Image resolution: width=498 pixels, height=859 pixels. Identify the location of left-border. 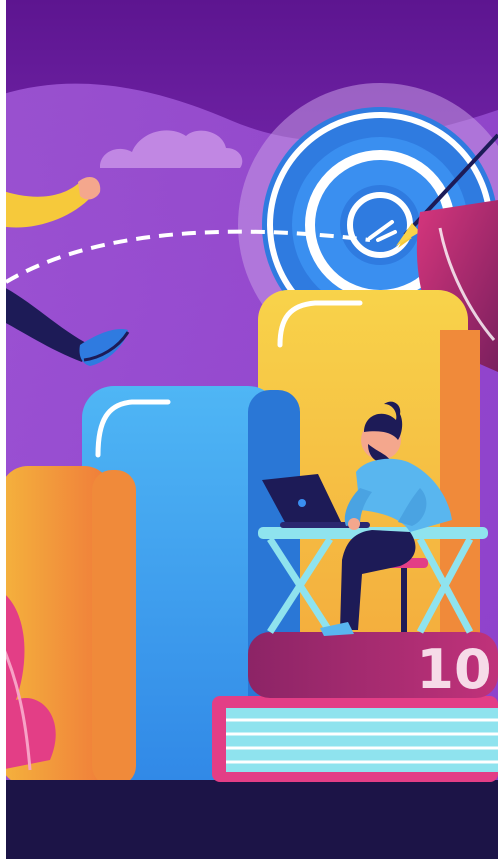
(3, 429).